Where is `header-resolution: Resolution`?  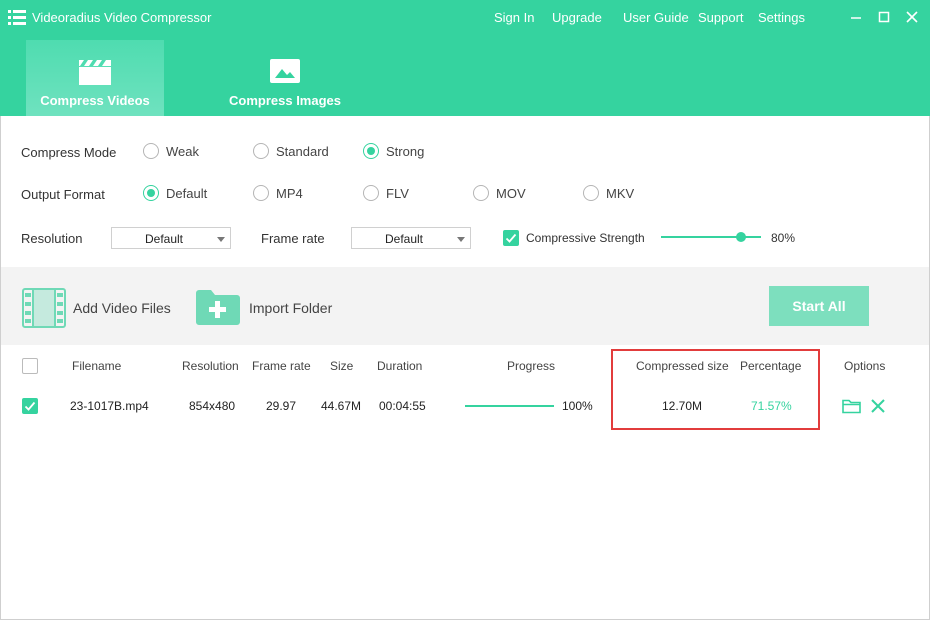
header-resolution: Resolution is located at coordinates (210, 366).